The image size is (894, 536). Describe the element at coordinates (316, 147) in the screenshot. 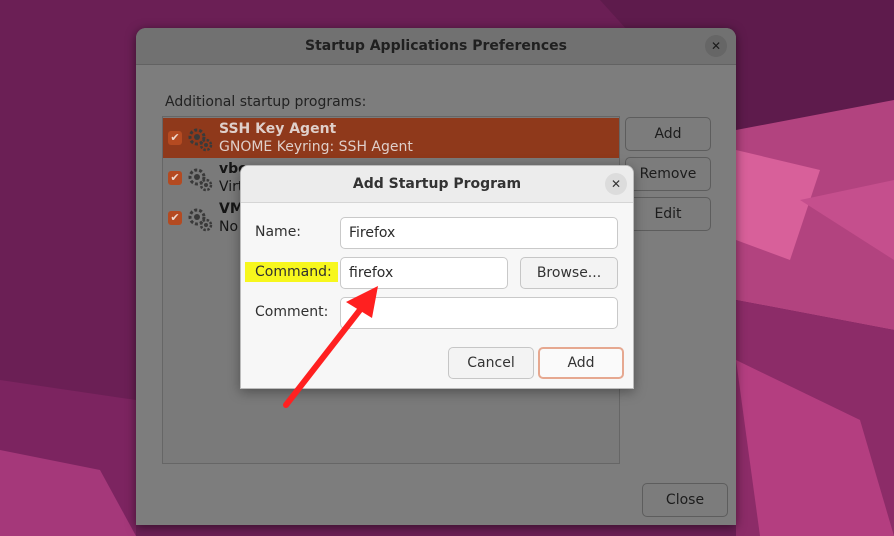

I see `program-description: GNOME Keyring: SSH Agent` at that location.